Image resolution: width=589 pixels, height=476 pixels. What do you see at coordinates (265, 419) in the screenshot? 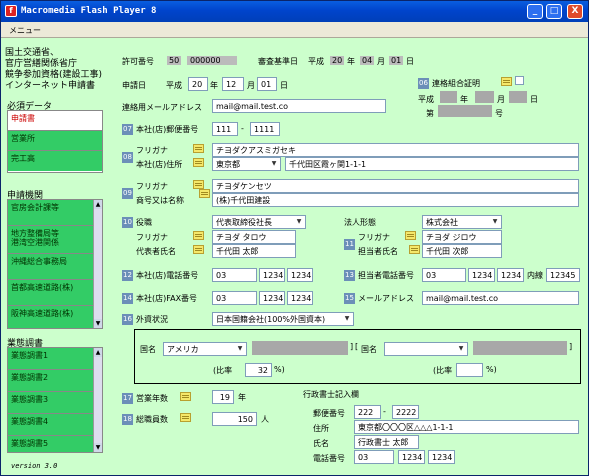
I see `staff-unit: 人` at bounding box center [265, 419].